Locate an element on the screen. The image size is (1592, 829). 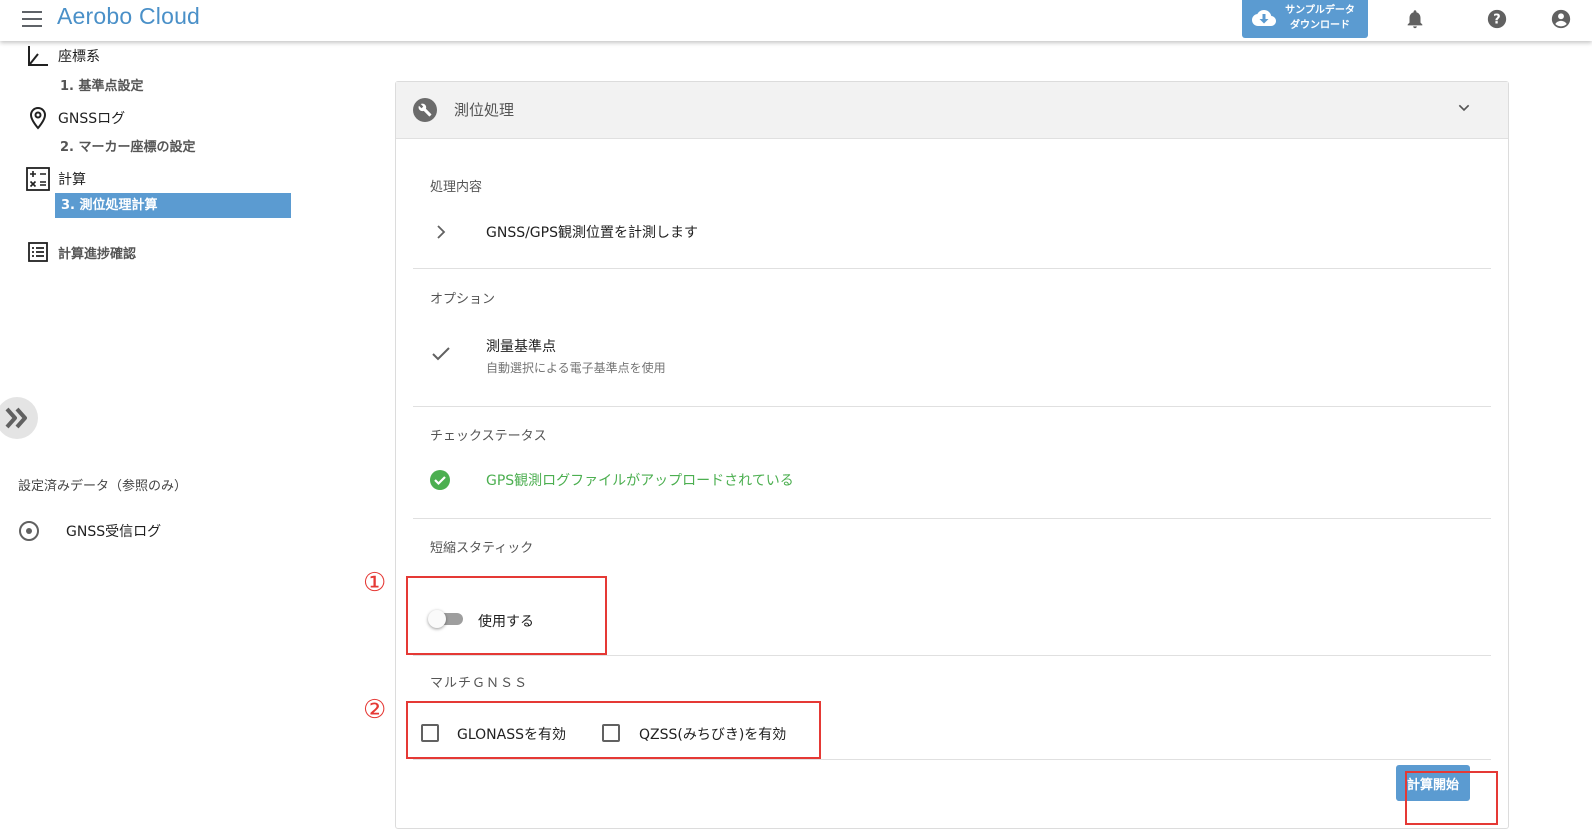
wrench-icon is located at coordinates (425, 110).